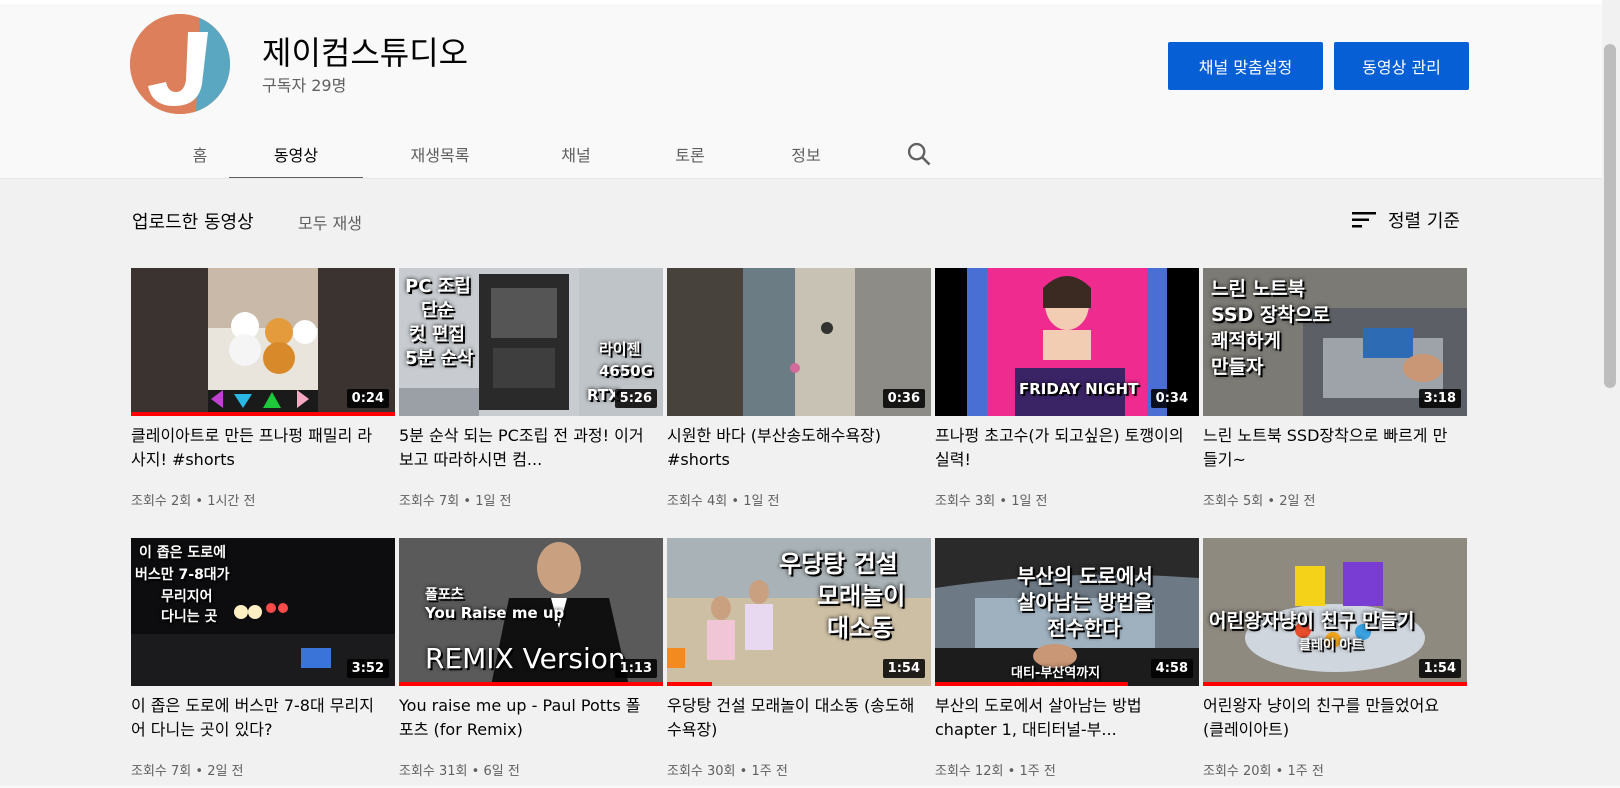 The width and height of the screenshot is (1620, 788). I want to click on thumbnail-text: 대티-부산역까지, so click(1056, 673).